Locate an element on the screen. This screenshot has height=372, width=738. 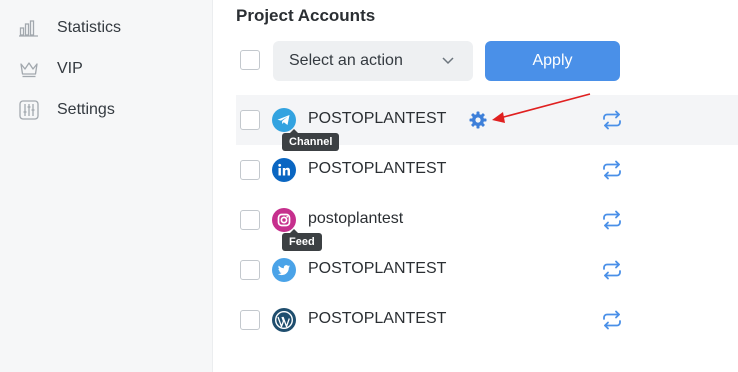
account-name: postoplantest is located at coordinates (356, 218).